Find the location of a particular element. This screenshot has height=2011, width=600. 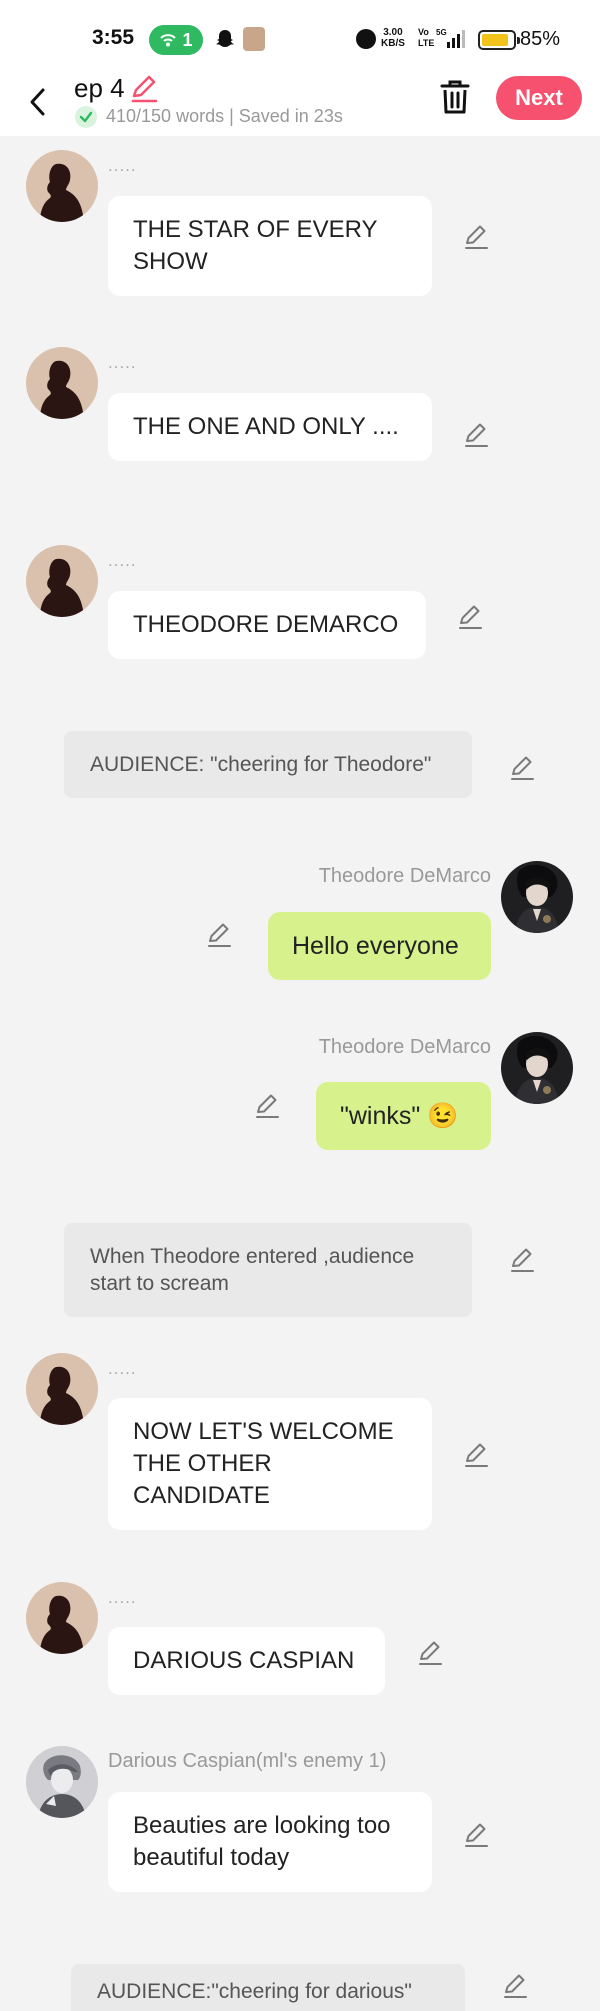

hotspot-indicator: 1 is located at coordinates (176, 40).